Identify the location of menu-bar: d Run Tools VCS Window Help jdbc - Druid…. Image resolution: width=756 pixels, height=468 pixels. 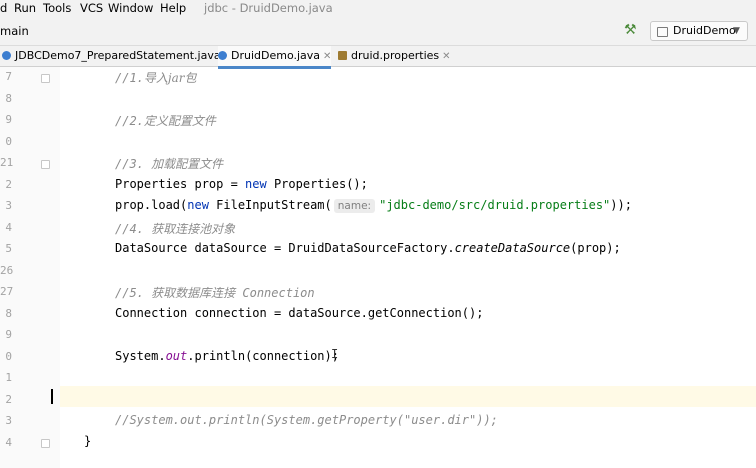
(378, 8).